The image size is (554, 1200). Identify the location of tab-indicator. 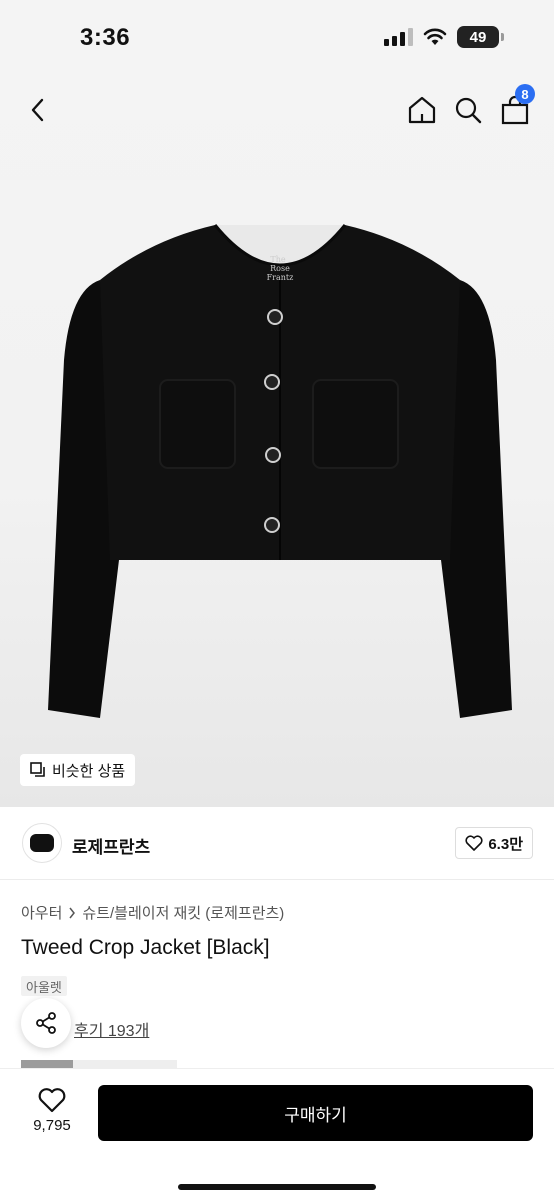
(47, 1064).